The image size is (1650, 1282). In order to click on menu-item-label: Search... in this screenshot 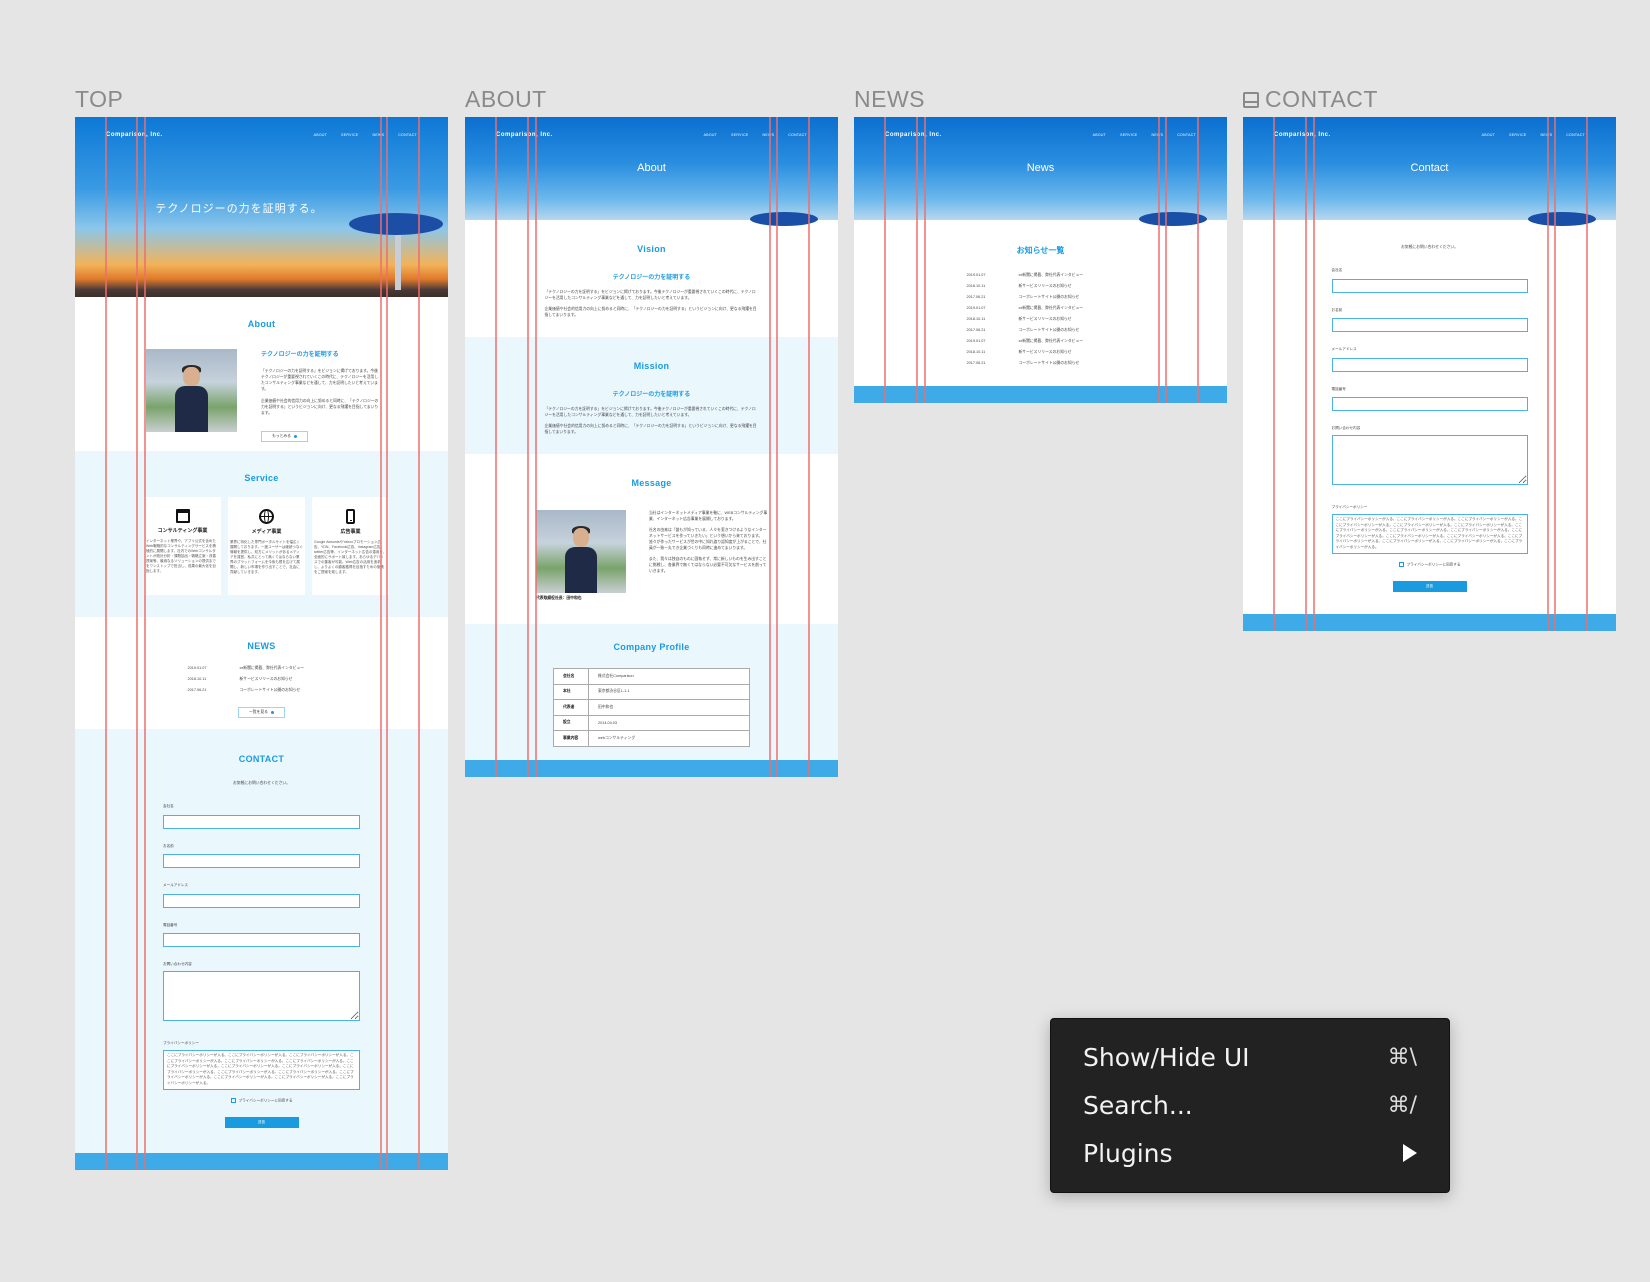, I will do `click(1138, 1105)`.